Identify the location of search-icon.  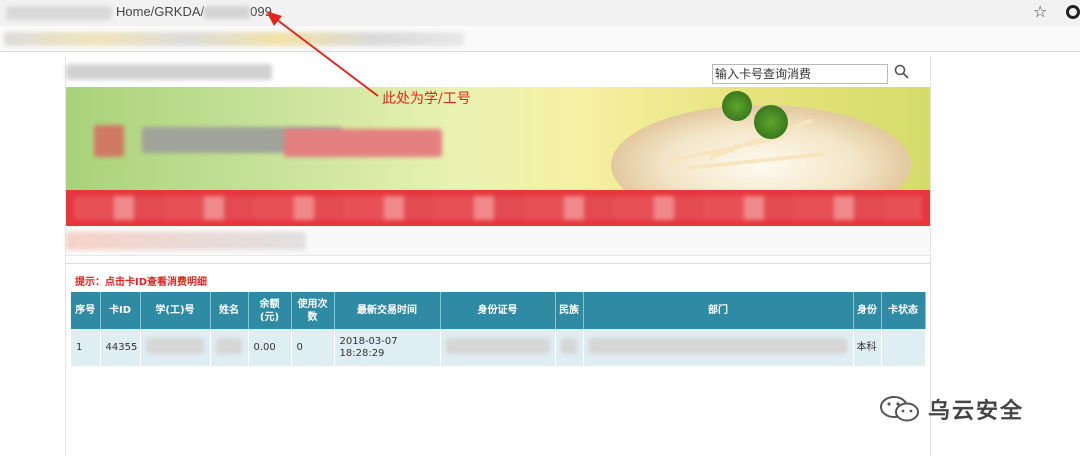
(902, 72).